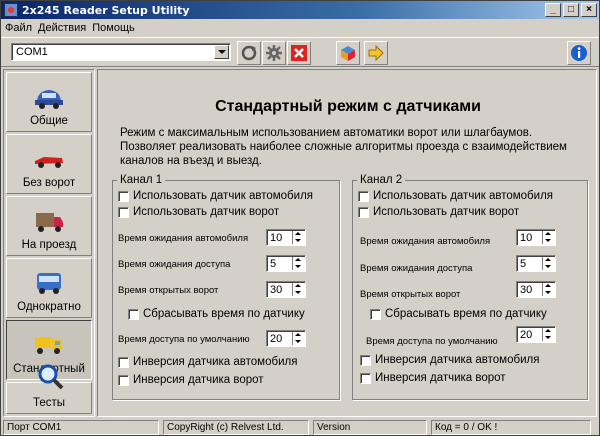 This screenshot has width=600, height=436. What do you see at coordinates (300, 28) in the screenshot?
I see `menu-bar: Файл Действия Помощь` at bounding box center [300, 28].